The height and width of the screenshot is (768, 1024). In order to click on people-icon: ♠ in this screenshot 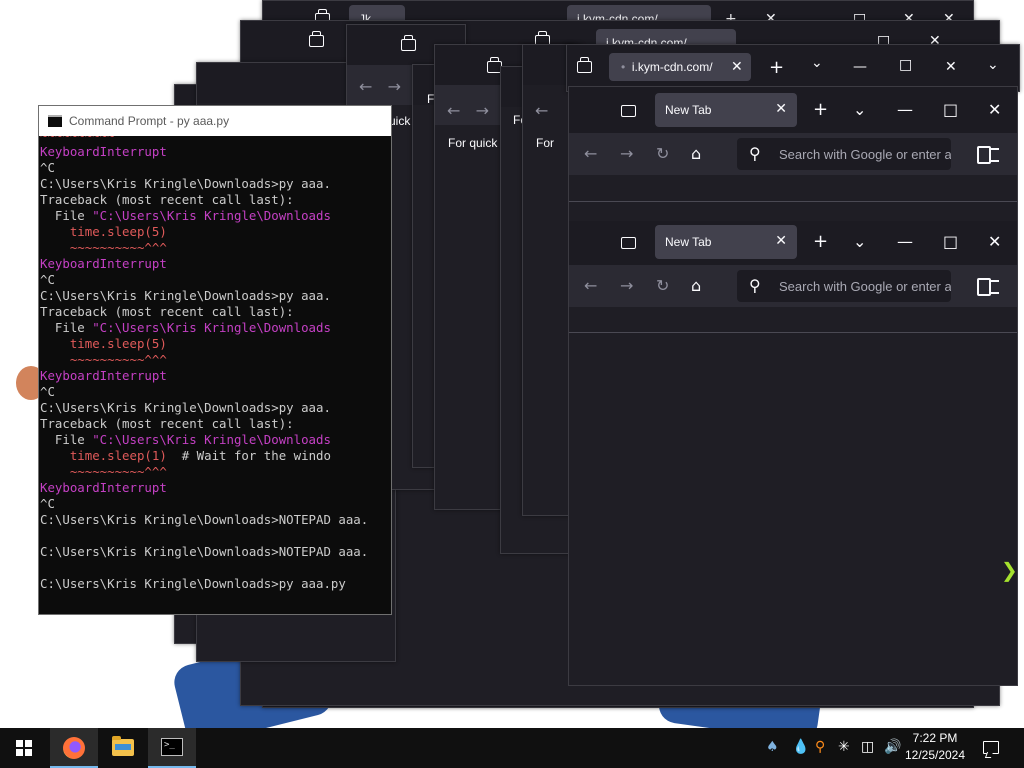, I will do `click(772, 747)`.